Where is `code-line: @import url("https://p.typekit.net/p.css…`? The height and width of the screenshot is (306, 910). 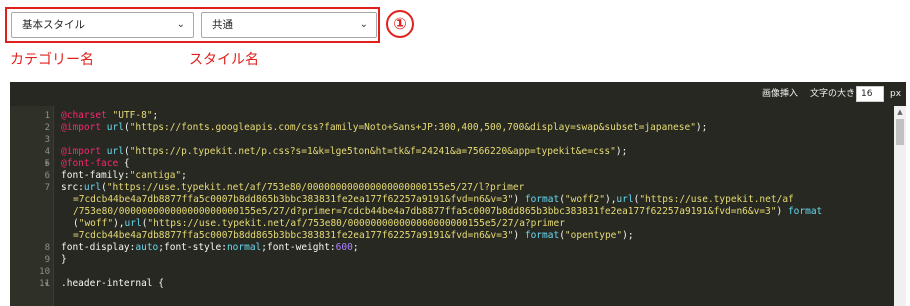
code-line: @import url("https://p.typekit.net/p.css… is located at coordinates (344, 151).